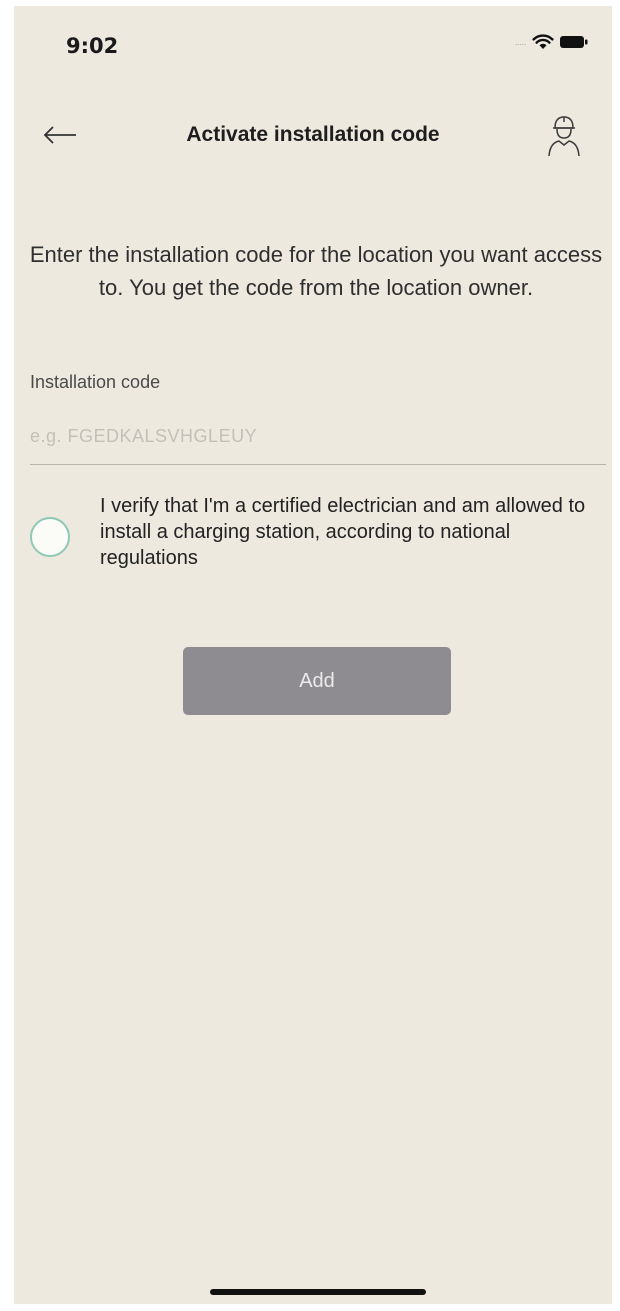  What do you see at coordinates (543, 44) in the screenshot?
I see `wifi-icon` at bounding box center [543, 44].